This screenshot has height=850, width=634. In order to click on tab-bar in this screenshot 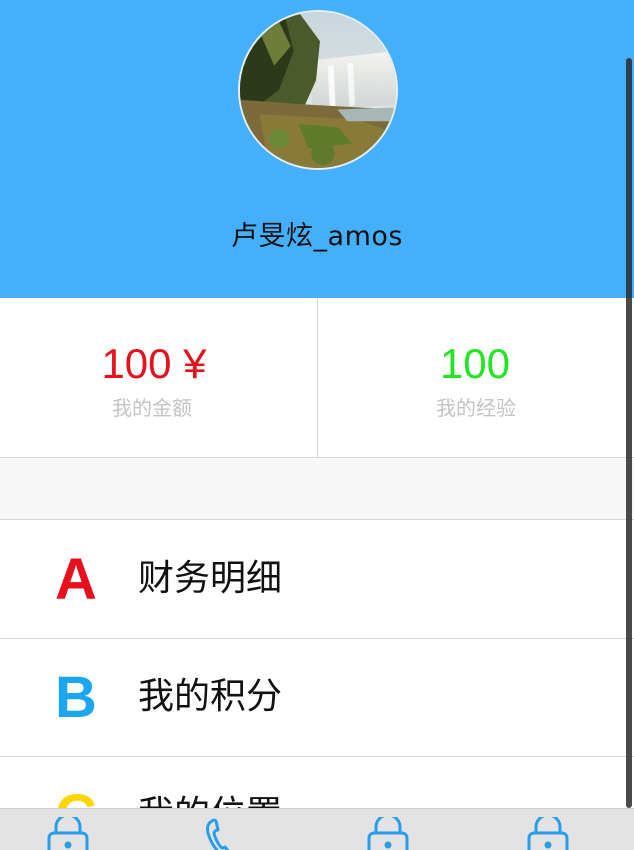, I will do `click(317, 829)`.